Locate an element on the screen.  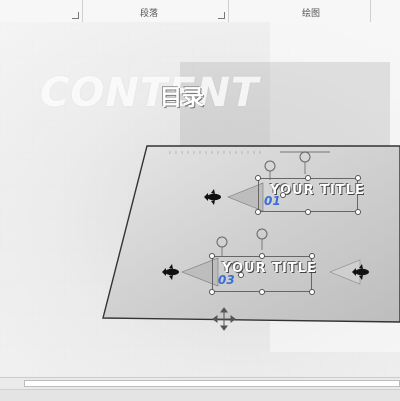
status-bar is located at coordinates (200, 395).